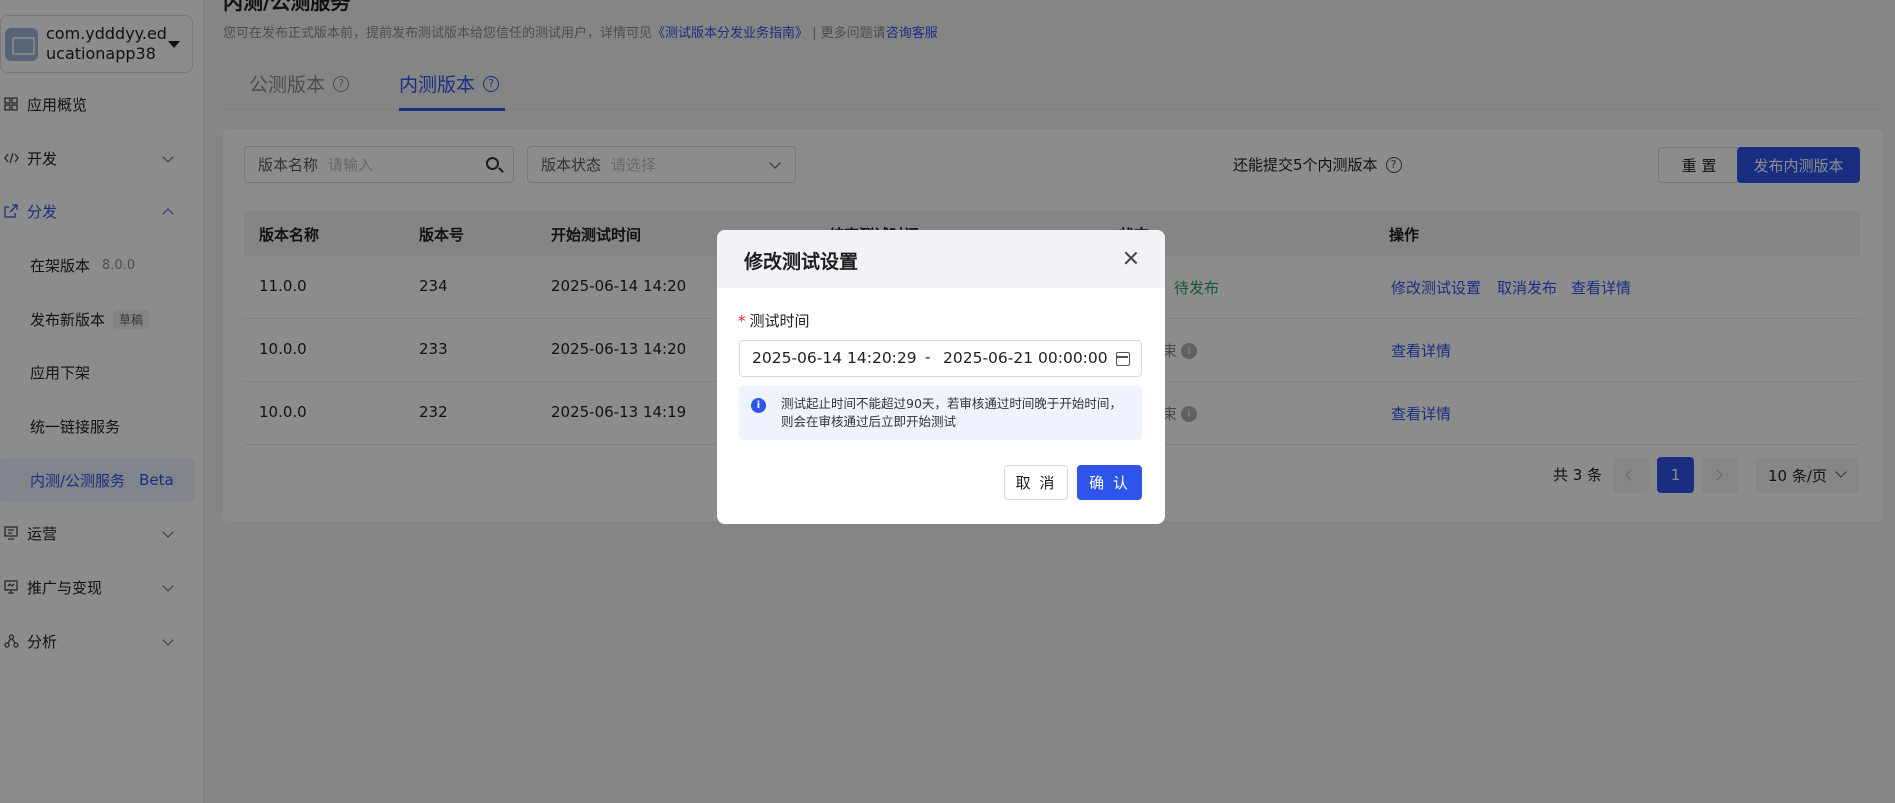  What do you see at coordinates (941, 259) in the screenshot?
I see `dialog-header: 修改测试设置` at bounding box center [941, 259].